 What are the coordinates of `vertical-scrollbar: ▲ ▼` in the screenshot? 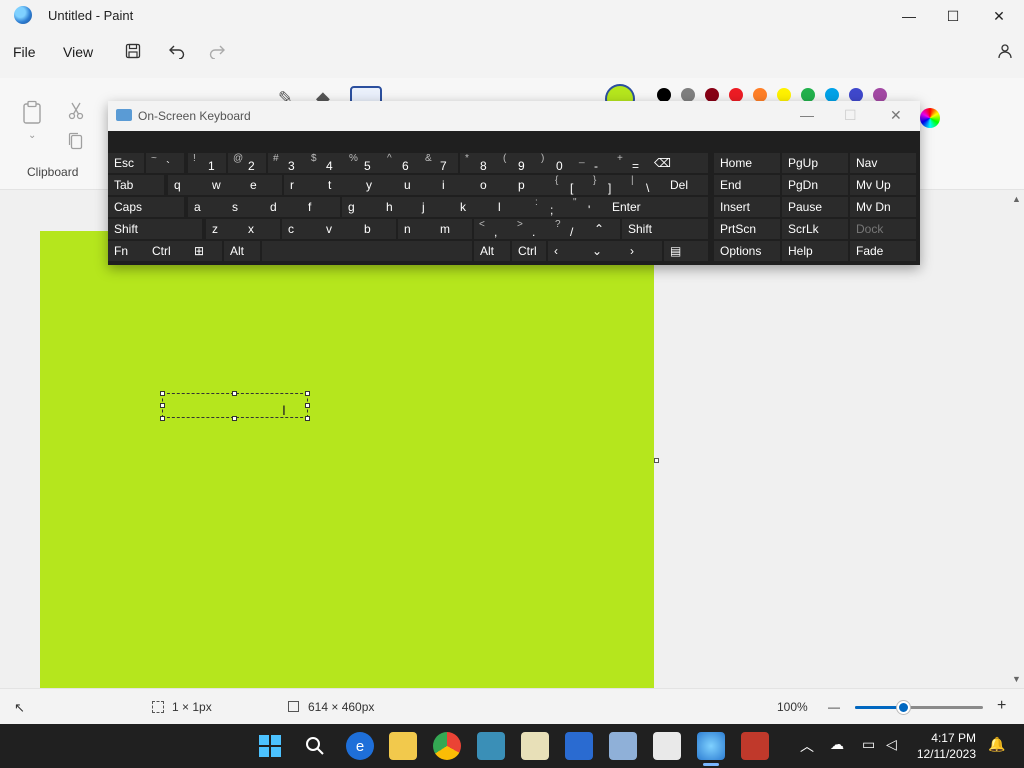 It's located at (1017, 439).